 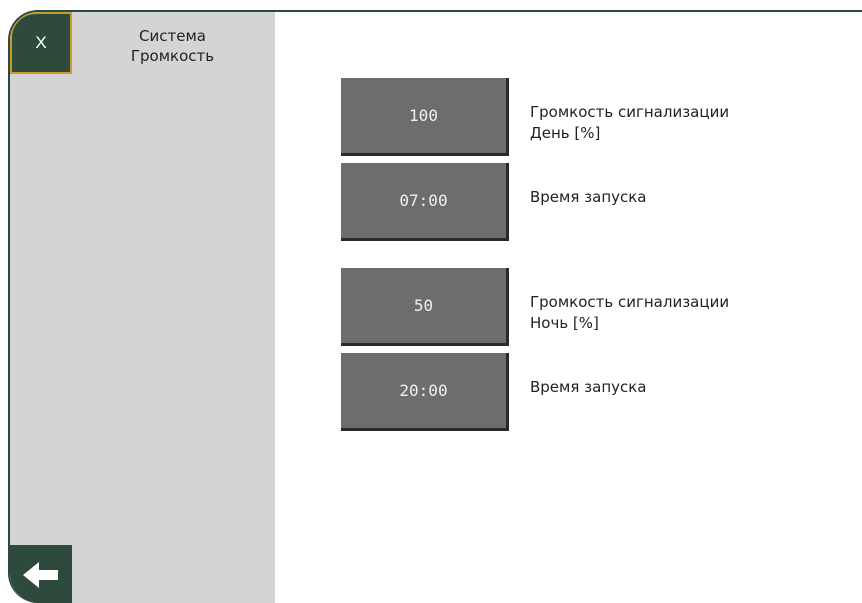 I want to click on night-start-time-value: 20:00, so click(x=423, y=390).